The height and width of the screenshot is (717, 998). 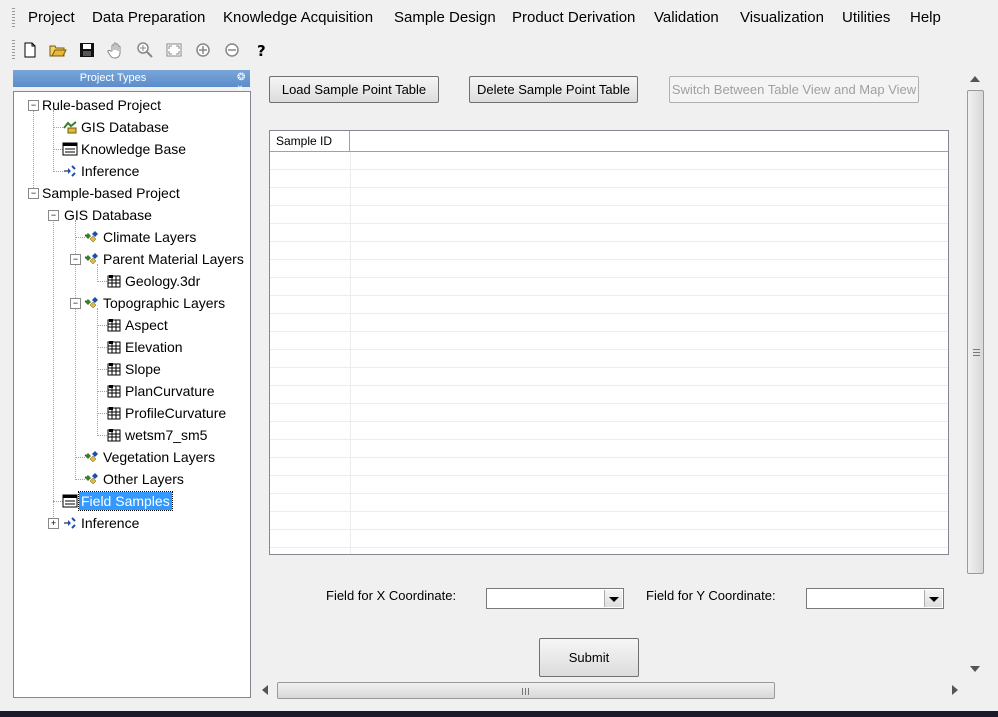 I want to click on tree-node-aspect: Aspect, so click(x=138, y=325).